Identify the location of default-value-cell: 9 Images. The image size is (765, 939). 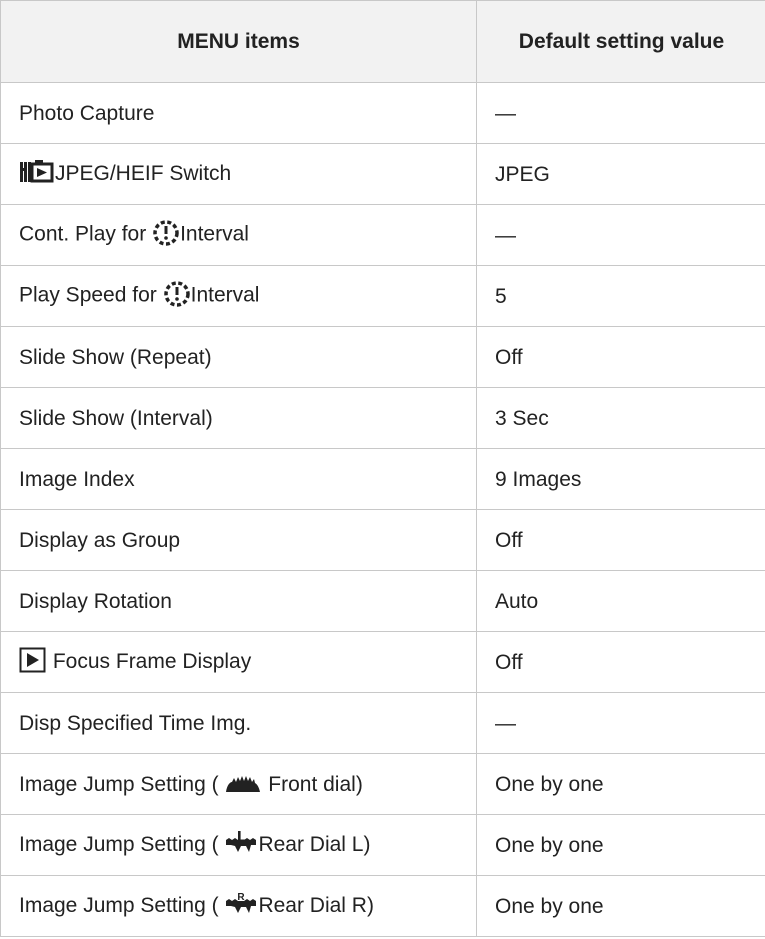
(620, 479).